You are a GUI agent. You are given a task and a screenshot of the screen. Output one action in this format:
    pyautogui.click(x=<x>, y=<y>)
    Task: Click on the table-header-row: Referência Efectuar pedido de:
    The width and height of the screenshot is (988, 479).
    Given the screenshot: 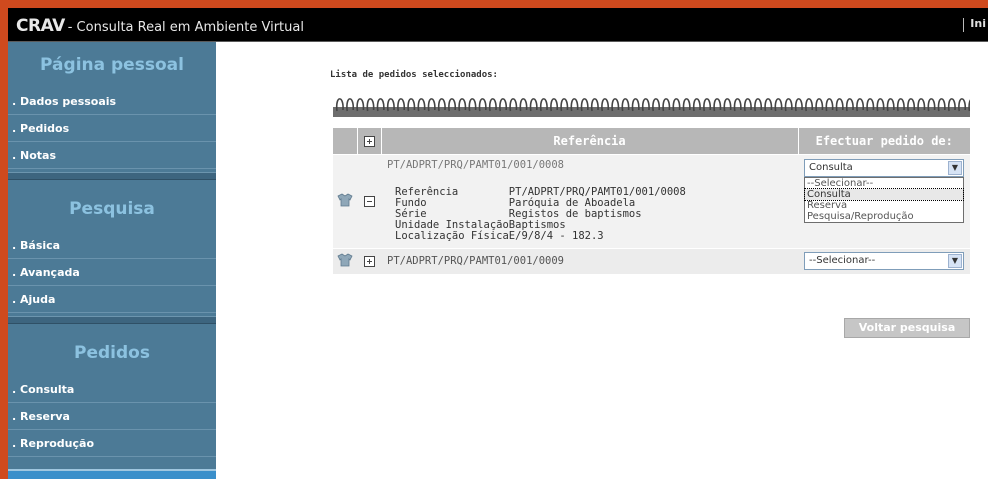 What is the action you would take?
    pyautogui.click(x=651, y=141)
    